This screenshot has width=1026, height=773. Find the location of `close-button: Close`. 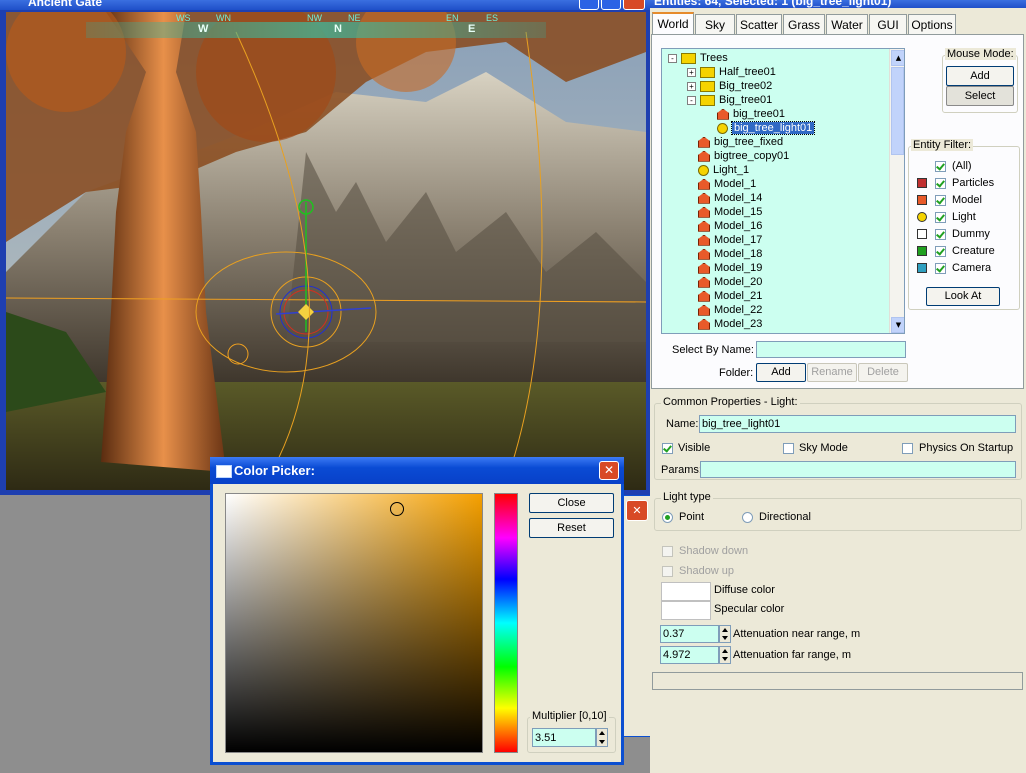

close-button: Close is located at coordinates (571, 503).